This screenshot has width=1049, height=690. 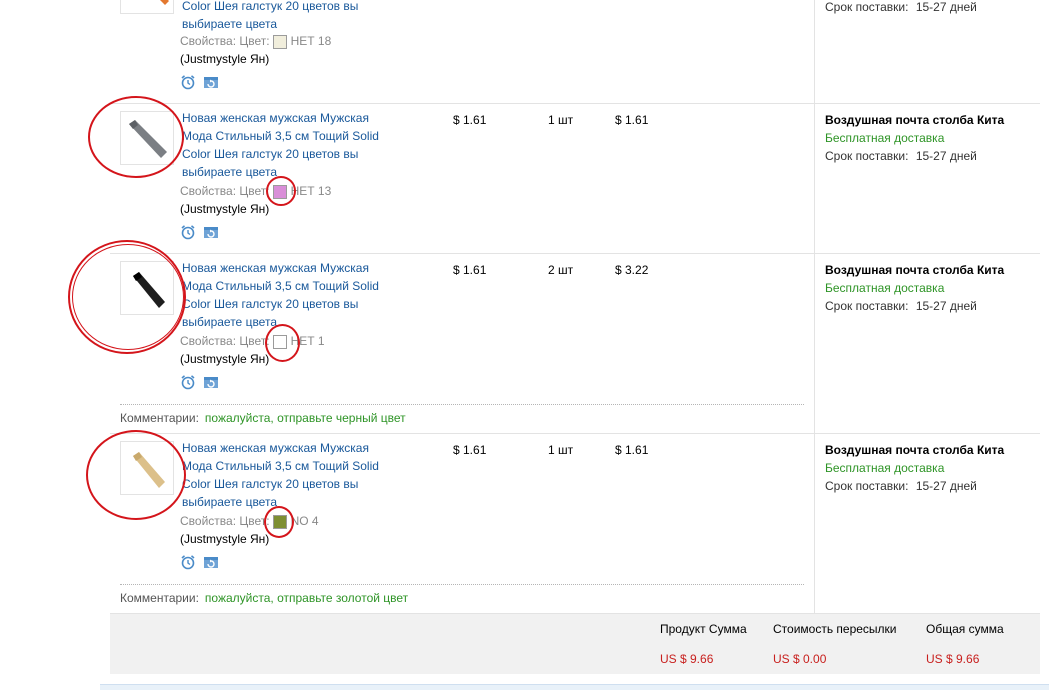 What do you see at coordinates (953, 659) in the screenshot?
I see `total-sum-value: US $ 9.66` at bounding box center [953, 659].